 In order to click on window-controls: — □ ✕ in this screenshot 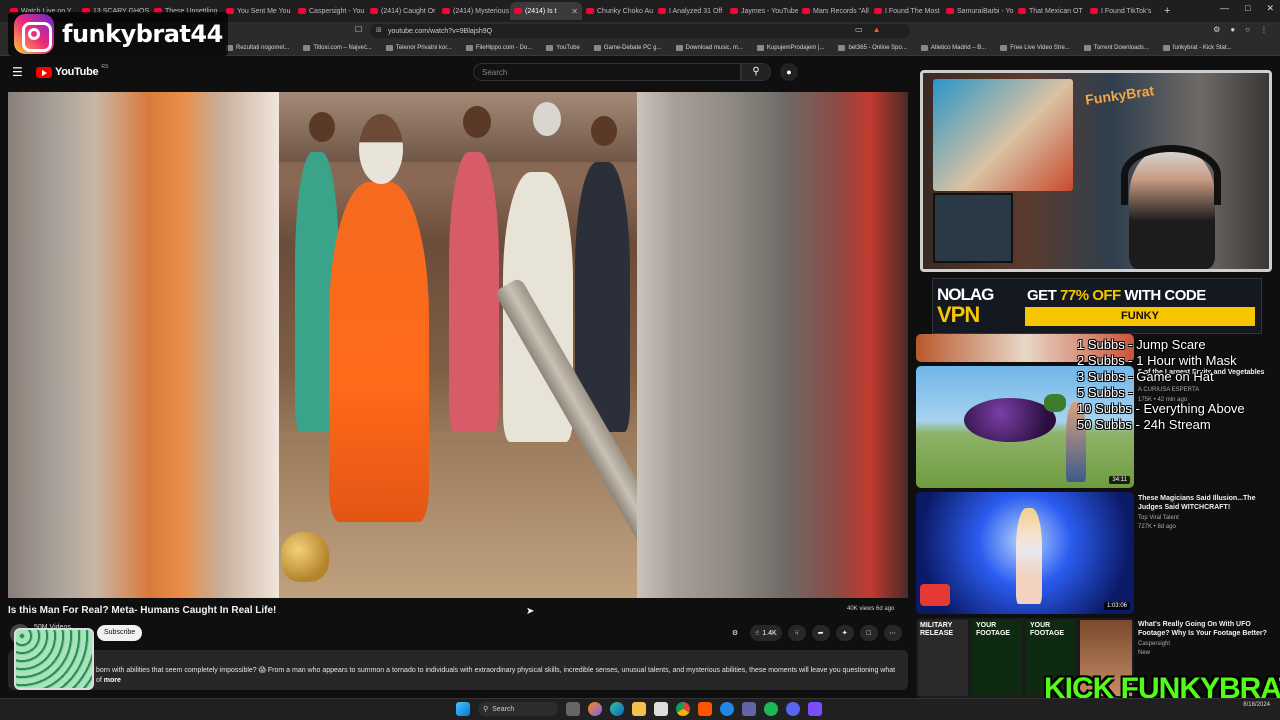, I will do `click(1247, 8)`.